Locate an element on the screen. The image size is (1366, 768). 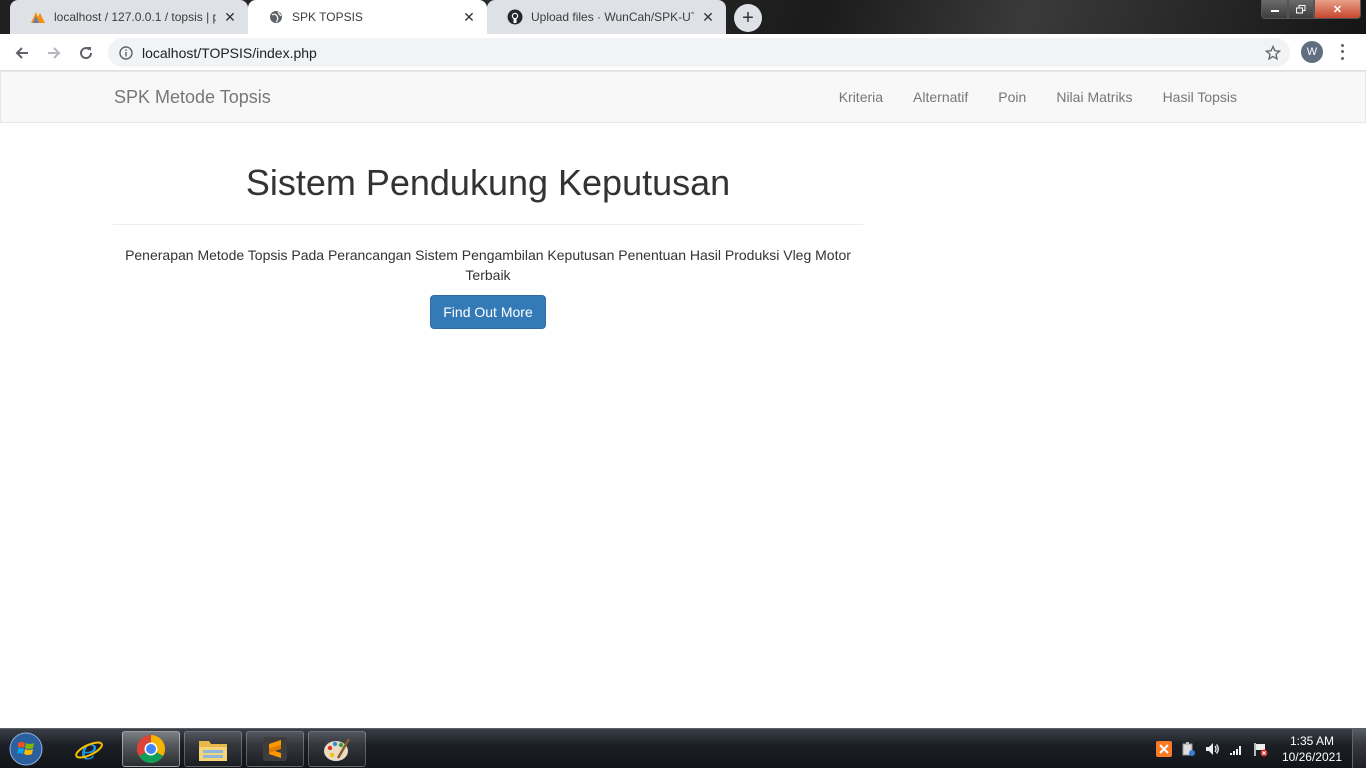
globe-icon is located at coordinates (276, 17).